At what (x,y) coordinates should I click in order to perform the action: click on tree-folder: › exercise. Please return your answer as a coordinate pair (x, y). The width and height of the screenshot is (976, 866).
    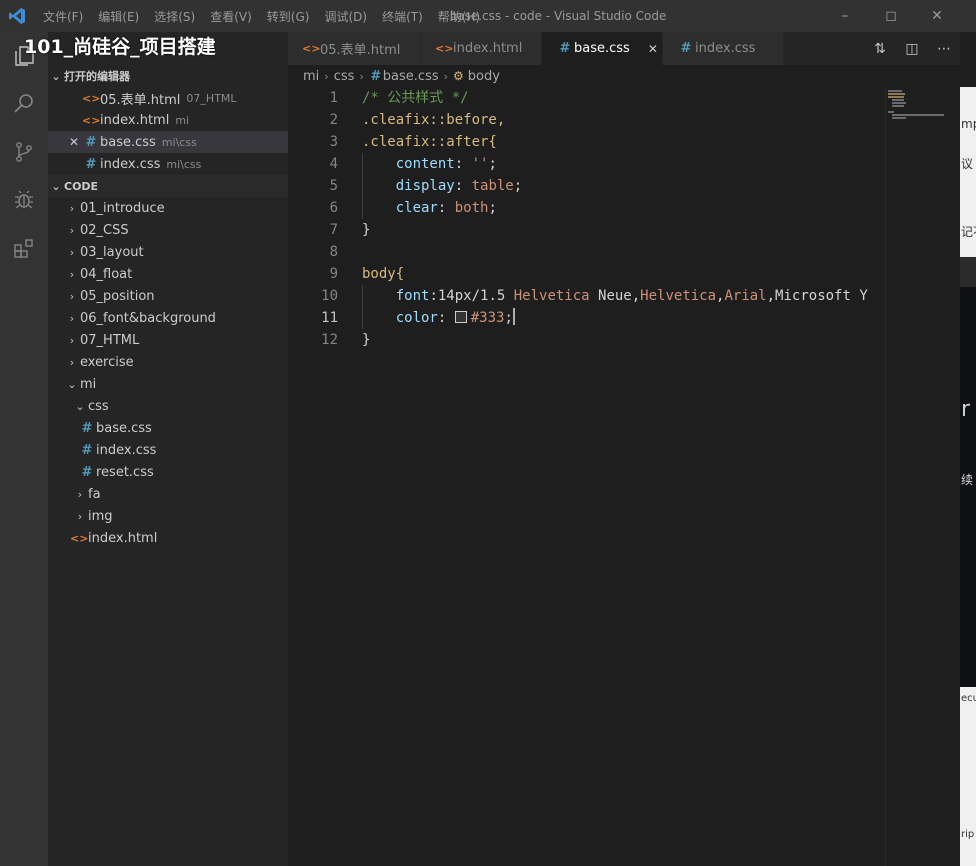
    Looking at the image, I should click on (176, 362).